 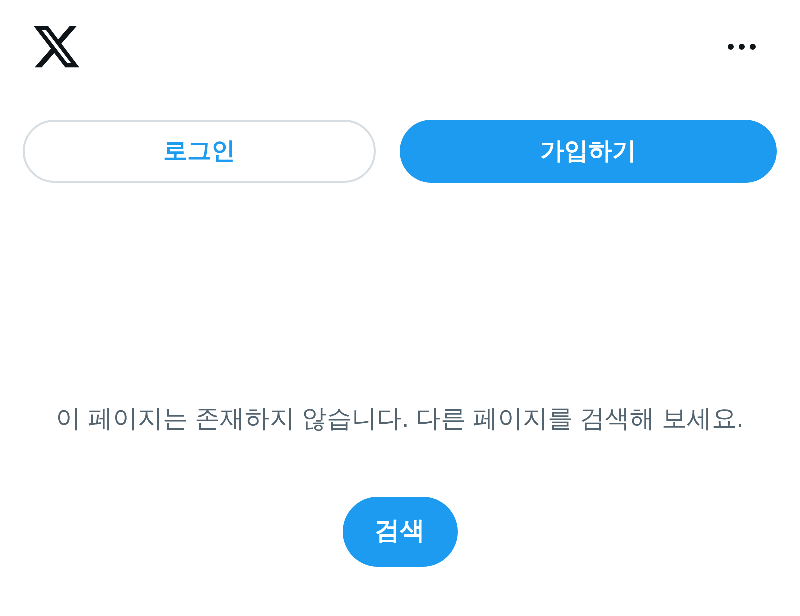 I want to click on signup-button: 가입하기, so click(x=588, y=151).